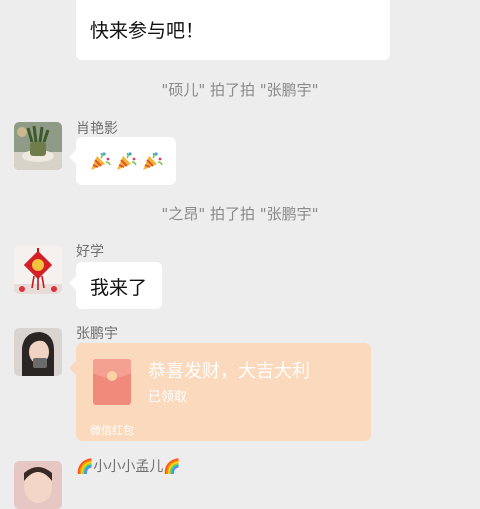 This screenshot has height=509, width=480. I want to click on red-packet-footer: 微信红包, so click(112, 430).